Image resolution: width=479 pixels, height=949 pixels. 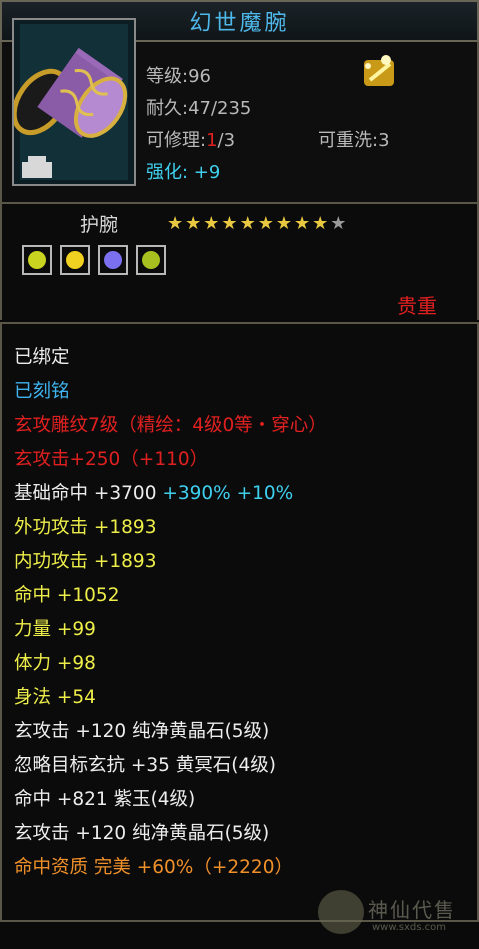 What do you see at coordinates (354, 140) in the screenshot?
I see `item-rewash: 可重洗:3` at bounding box center [354, 140].